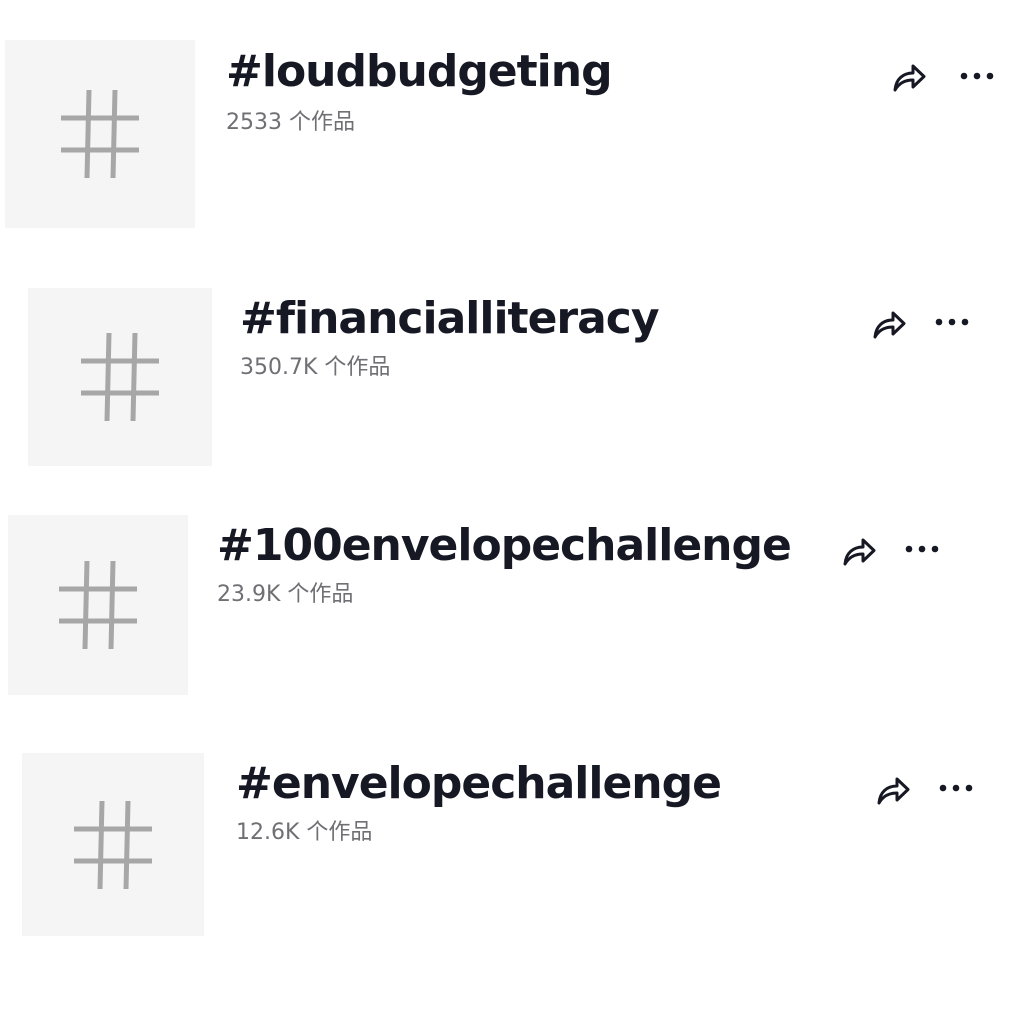  I want to click on hashtag-video-count: 23.9K 个作品, so click(285, 594).